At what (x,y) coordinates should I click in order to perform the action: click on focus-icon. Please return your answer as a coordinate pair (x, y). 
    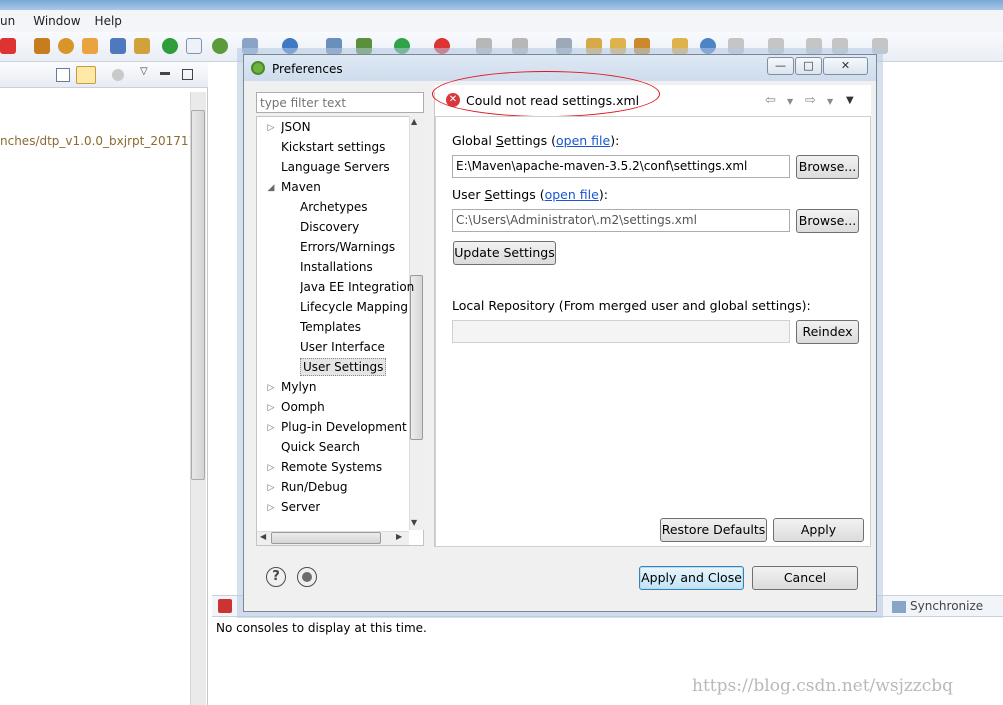
    Looking at the image, I should click on (118, 75).